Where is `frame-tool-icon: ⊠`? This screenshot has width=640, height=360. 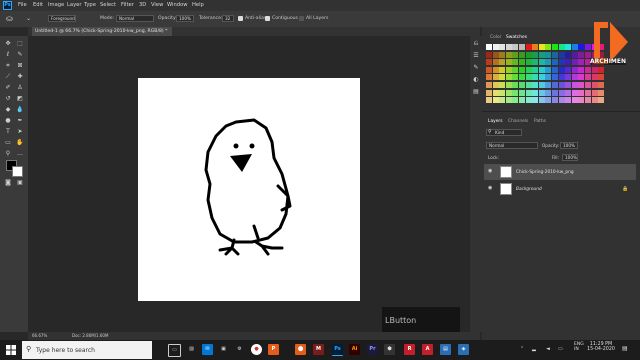 frame-tool-icon: ⊠ is located at coordinates (20, 65).